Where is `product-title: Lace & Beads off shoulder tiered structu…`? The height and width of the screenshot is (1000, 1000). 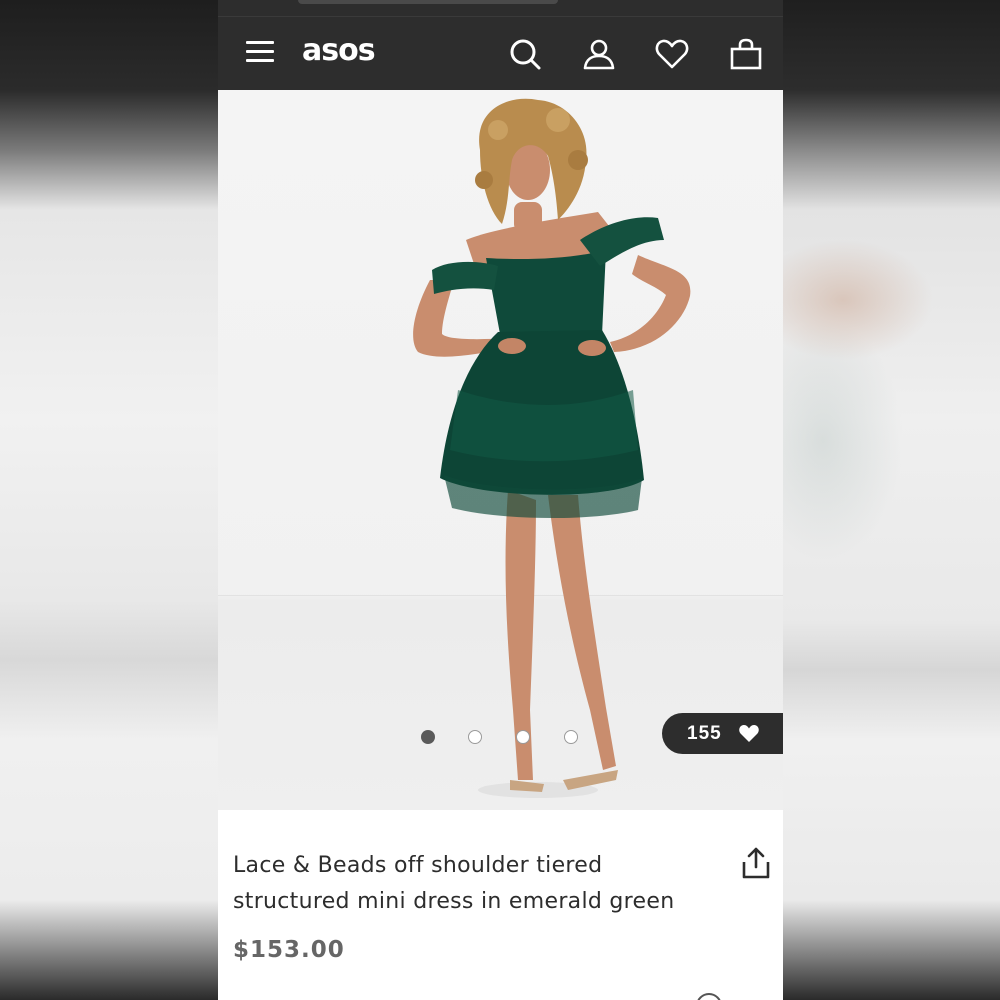 product-title: Lace & Beads off shoulder tiered structu… is located at coordinates (454, 883).